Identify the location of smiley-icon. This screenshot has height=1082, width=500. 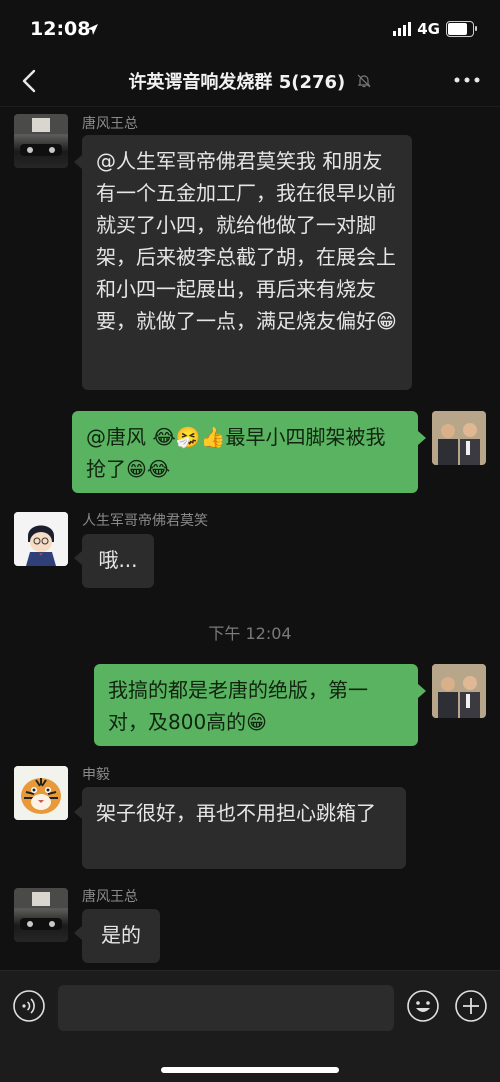
(423, 1006).